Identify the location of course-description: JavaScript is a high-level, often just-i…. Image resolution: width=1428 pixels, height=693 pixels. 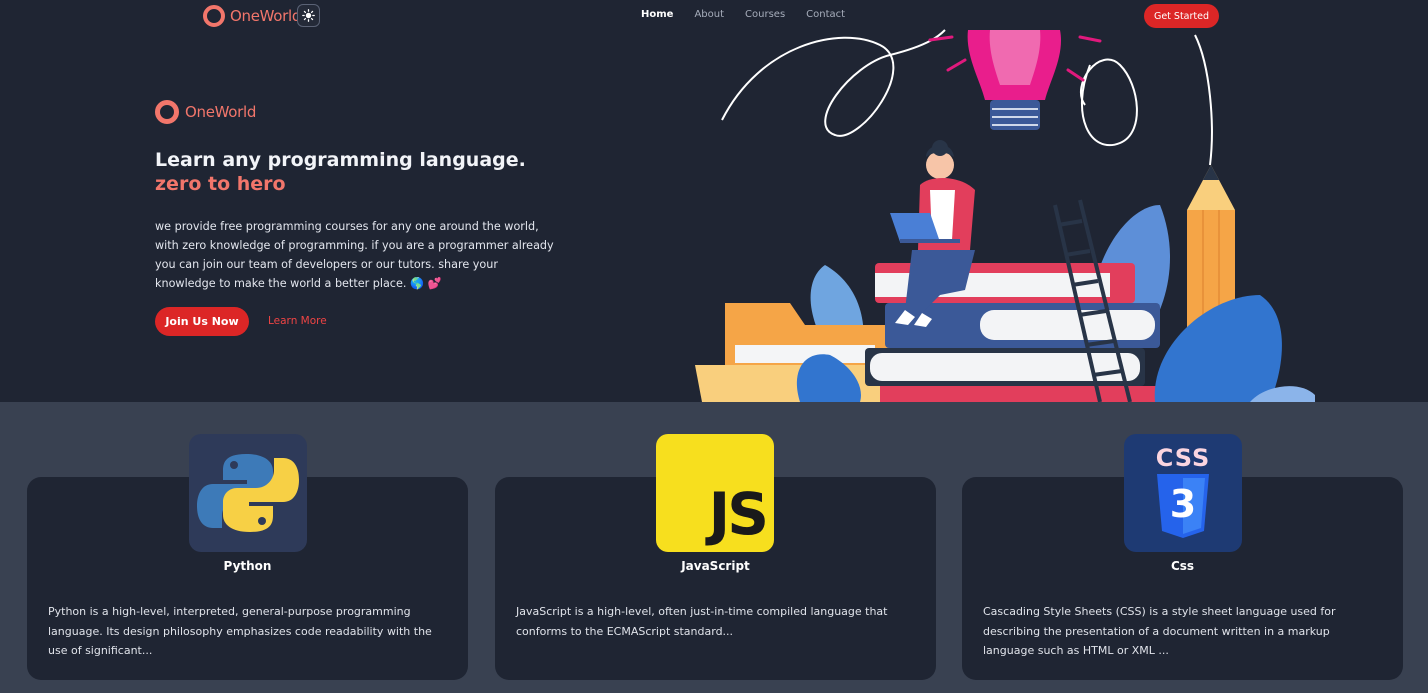
(702, 621).